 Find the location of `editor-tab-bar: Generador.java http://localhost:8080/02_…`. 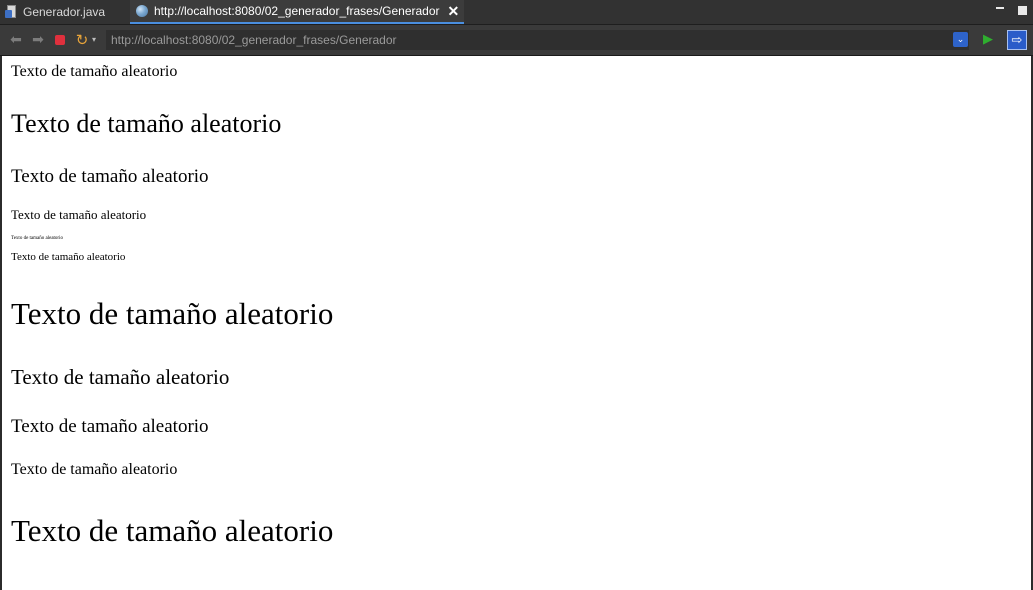

editor-tab-bar: Generador.java http://localhost:8080/02_… is located at coordinates (516, 12).